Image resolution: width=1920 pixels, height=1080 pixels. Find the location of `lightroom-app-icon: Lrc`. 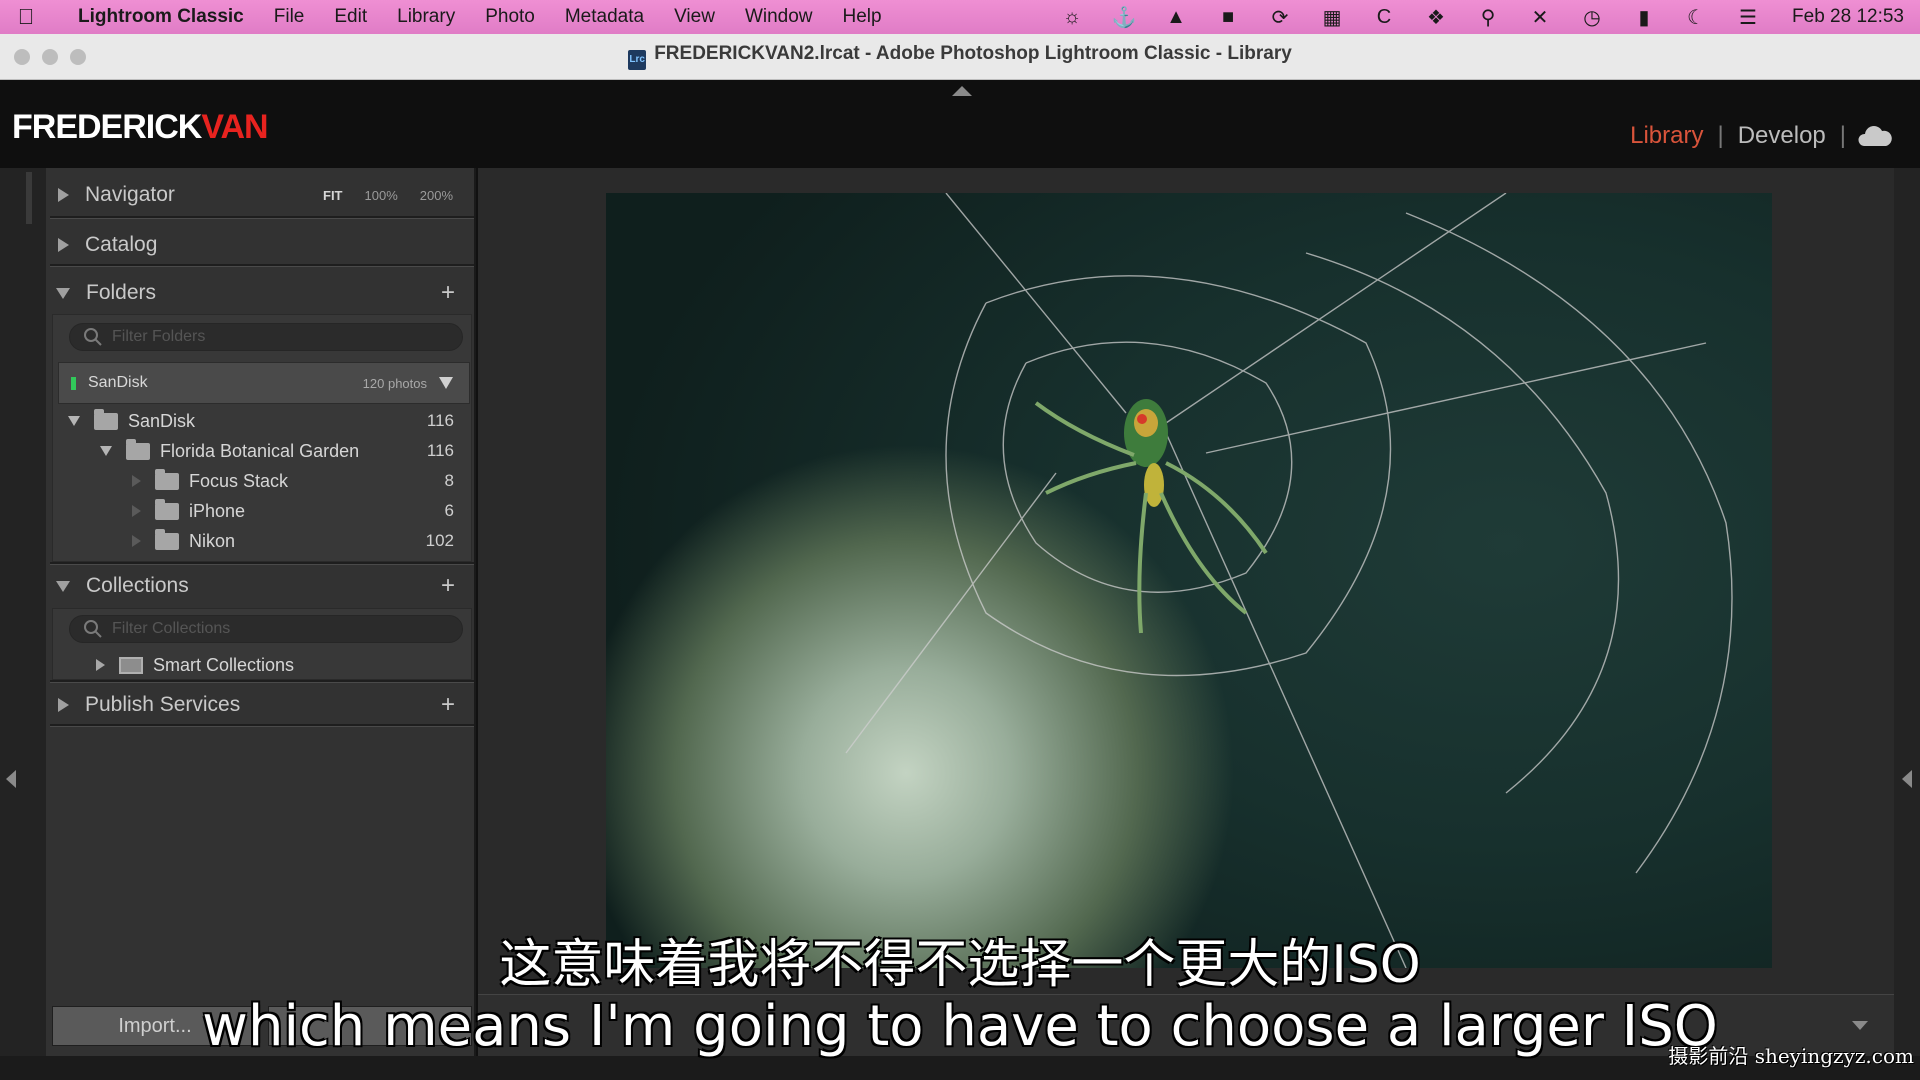

lightroom-app-icon: Lrc is located at coordinates (637, 60).